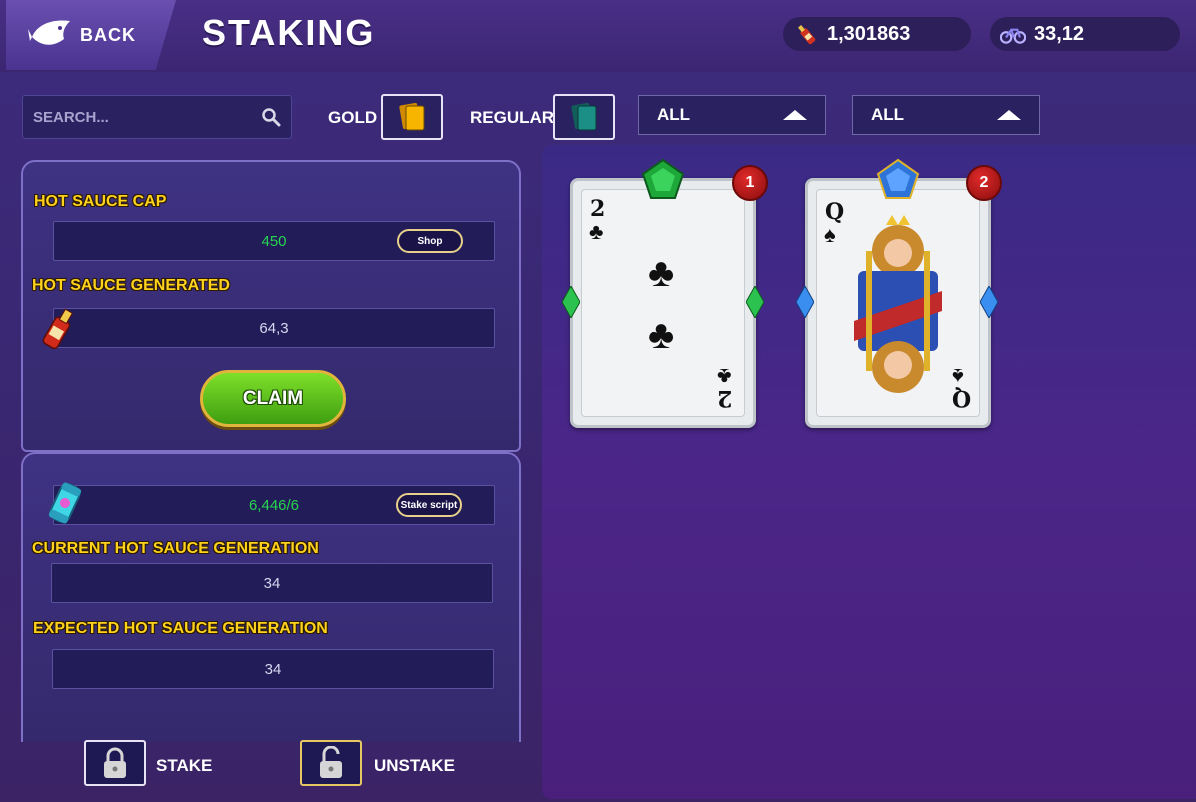 This screenshot has width=1196, height=802. What do you see at coordinates (724, 376) in the screenshot?
I see `card-suit-small-rotated: ♣` at bounding box center [724, 376].